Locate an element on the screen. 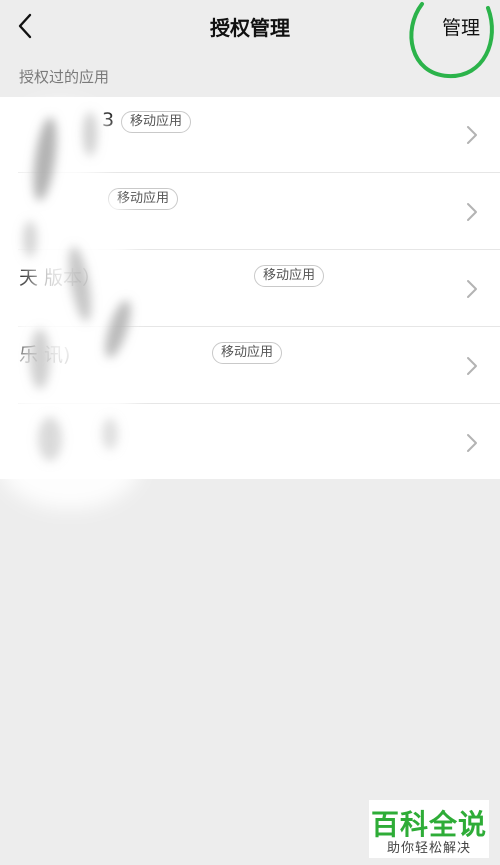  list-item is located at coordinates (250, 443).